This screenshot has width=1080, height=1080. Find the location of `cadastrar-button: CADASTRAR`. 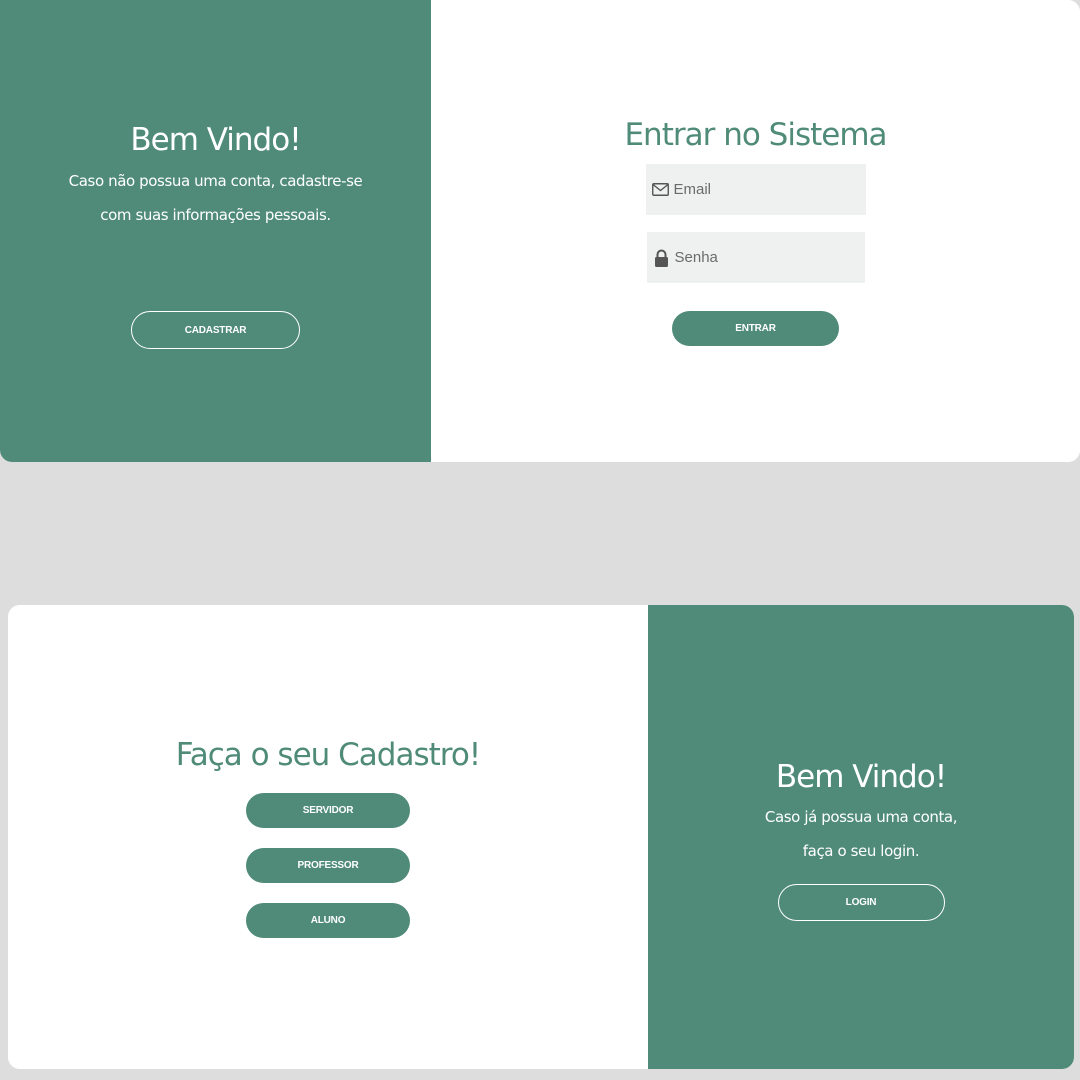

cadastrar-button: CADASTRAR is located at coordinates (215, 330).